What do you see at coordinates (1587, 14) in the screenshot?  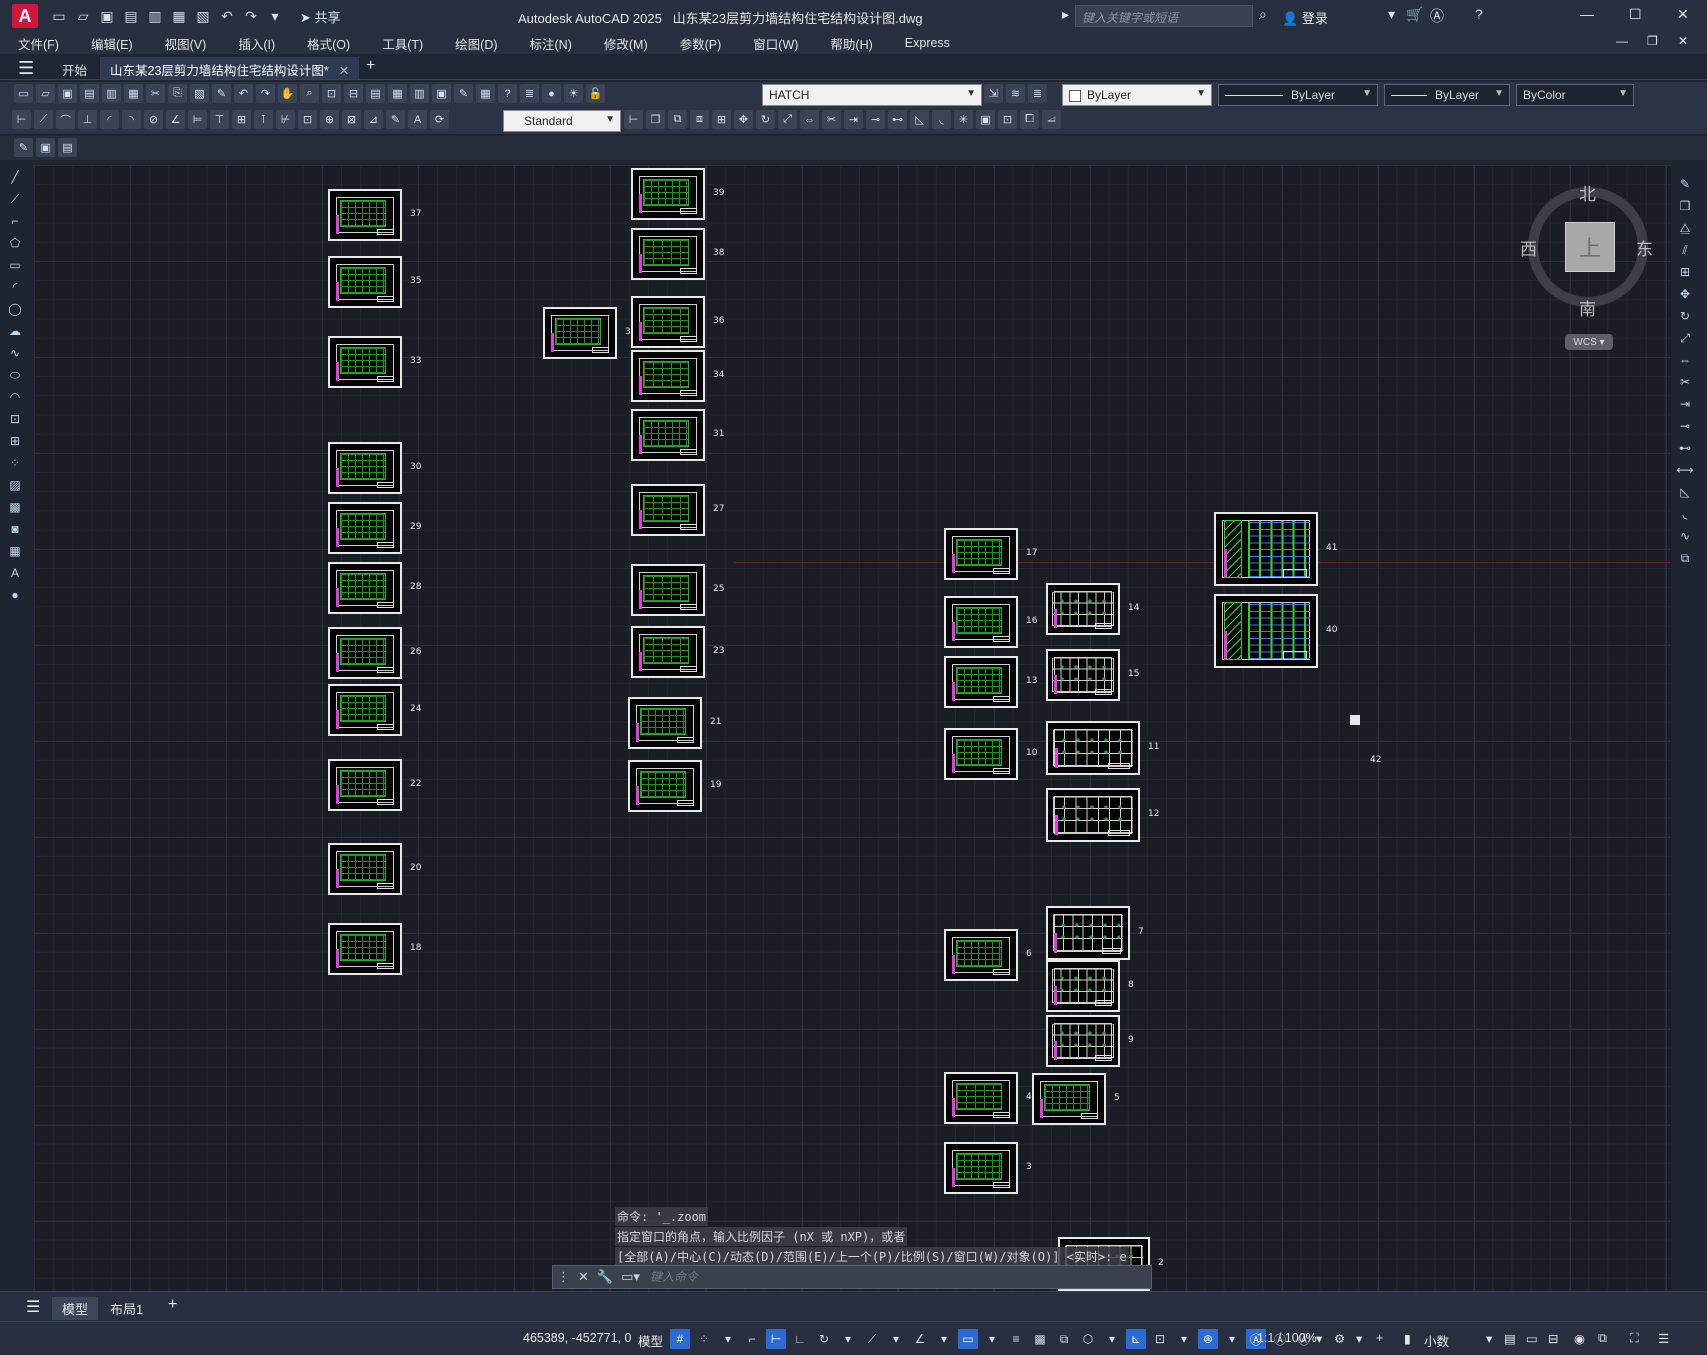 I see `minimize-icon: —` at bounding box center [1587, 14].